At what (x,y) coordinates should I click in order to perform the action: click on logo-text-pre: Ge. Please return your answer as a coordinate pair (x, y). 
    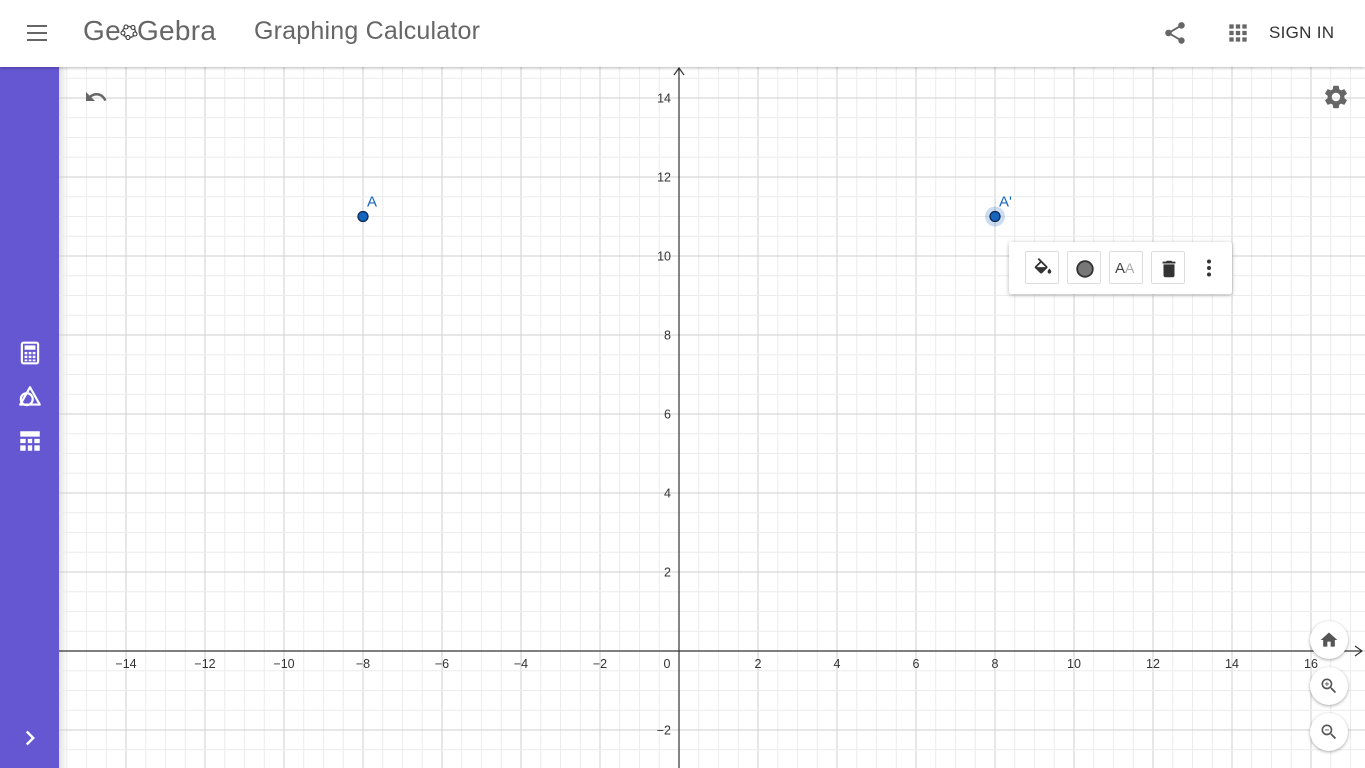
    Looking at the image, I should click on (102, 30).